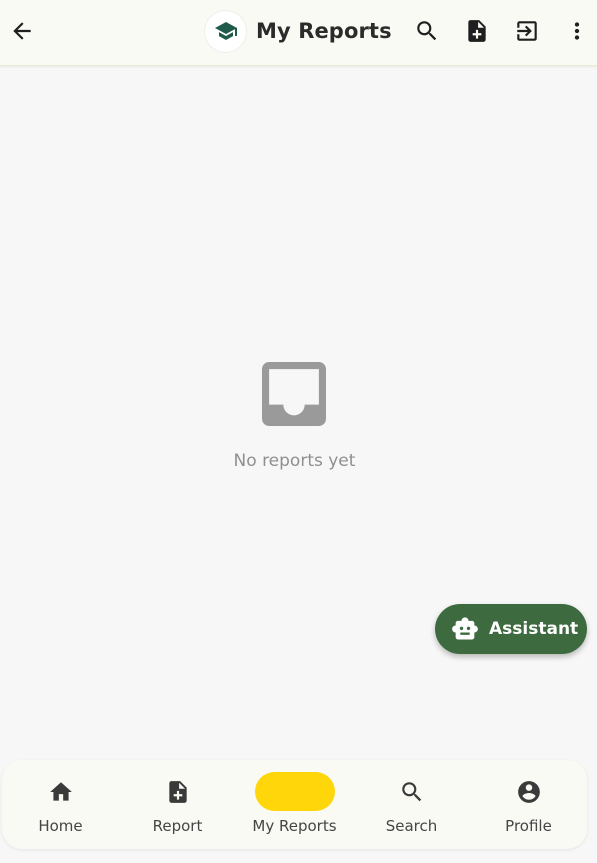  I want to click on top-app-bar: My Reports, so click(298, 33).